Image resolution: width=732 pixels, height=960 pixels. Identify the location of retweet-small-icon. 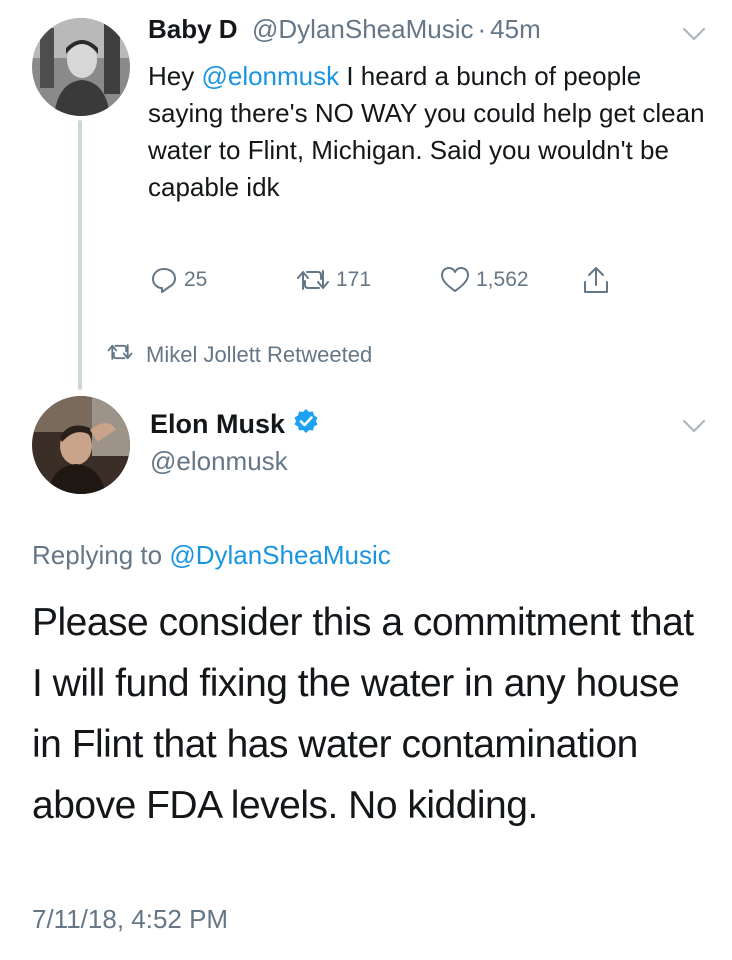
(120, 355).